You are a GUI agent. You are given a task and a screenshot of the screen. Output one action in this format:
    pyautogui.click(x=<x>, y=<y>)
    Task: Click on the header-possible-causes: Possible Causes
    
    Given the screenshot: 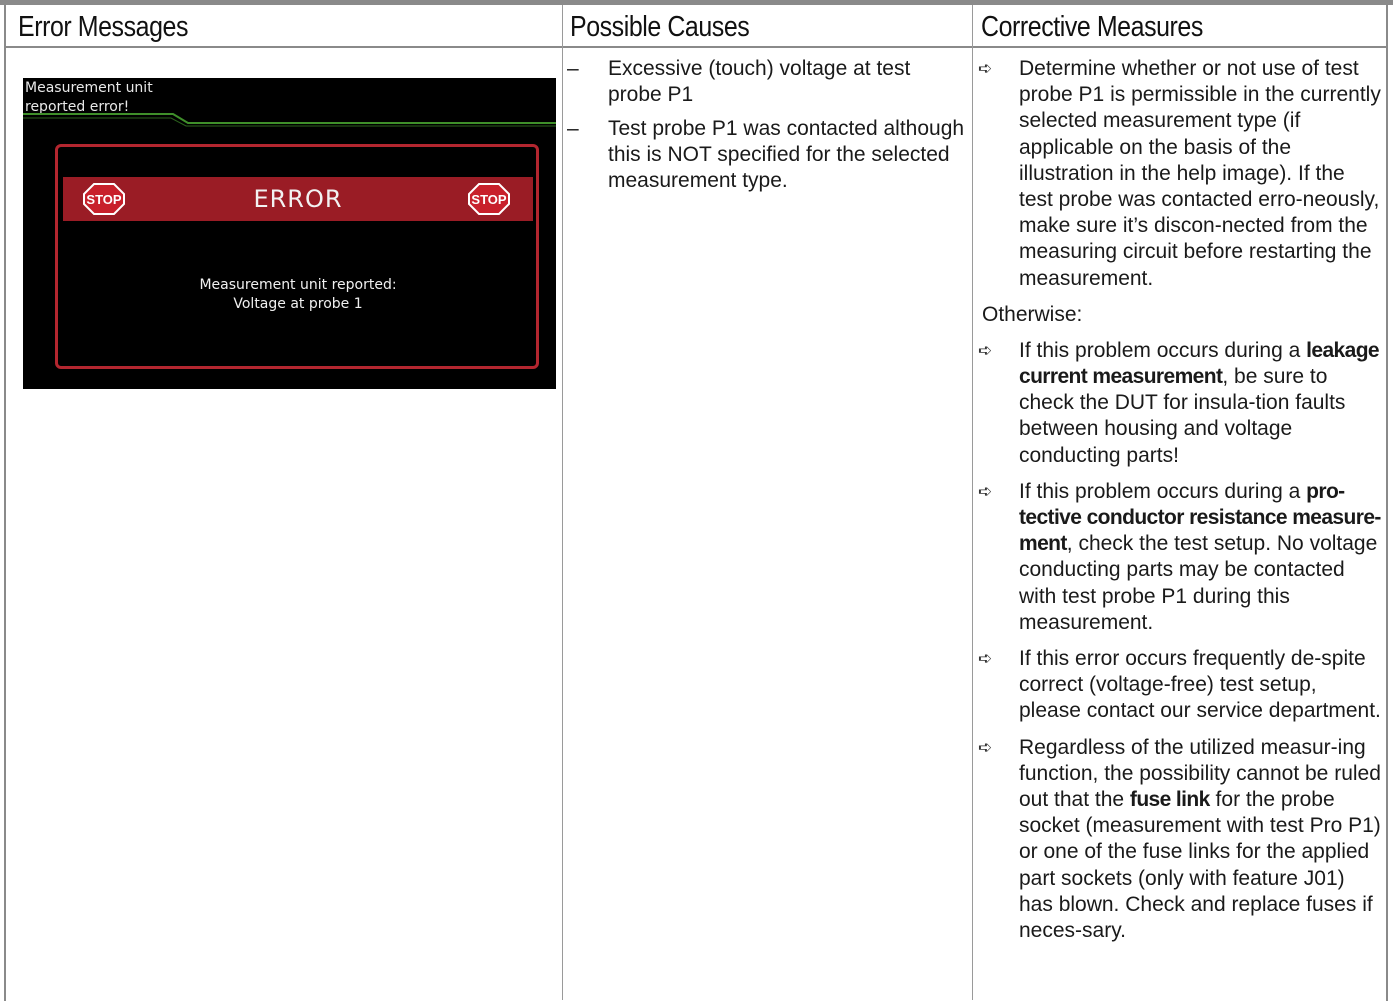 What is the action you would take?
    pyautogui.click(x=660, y=27)
    